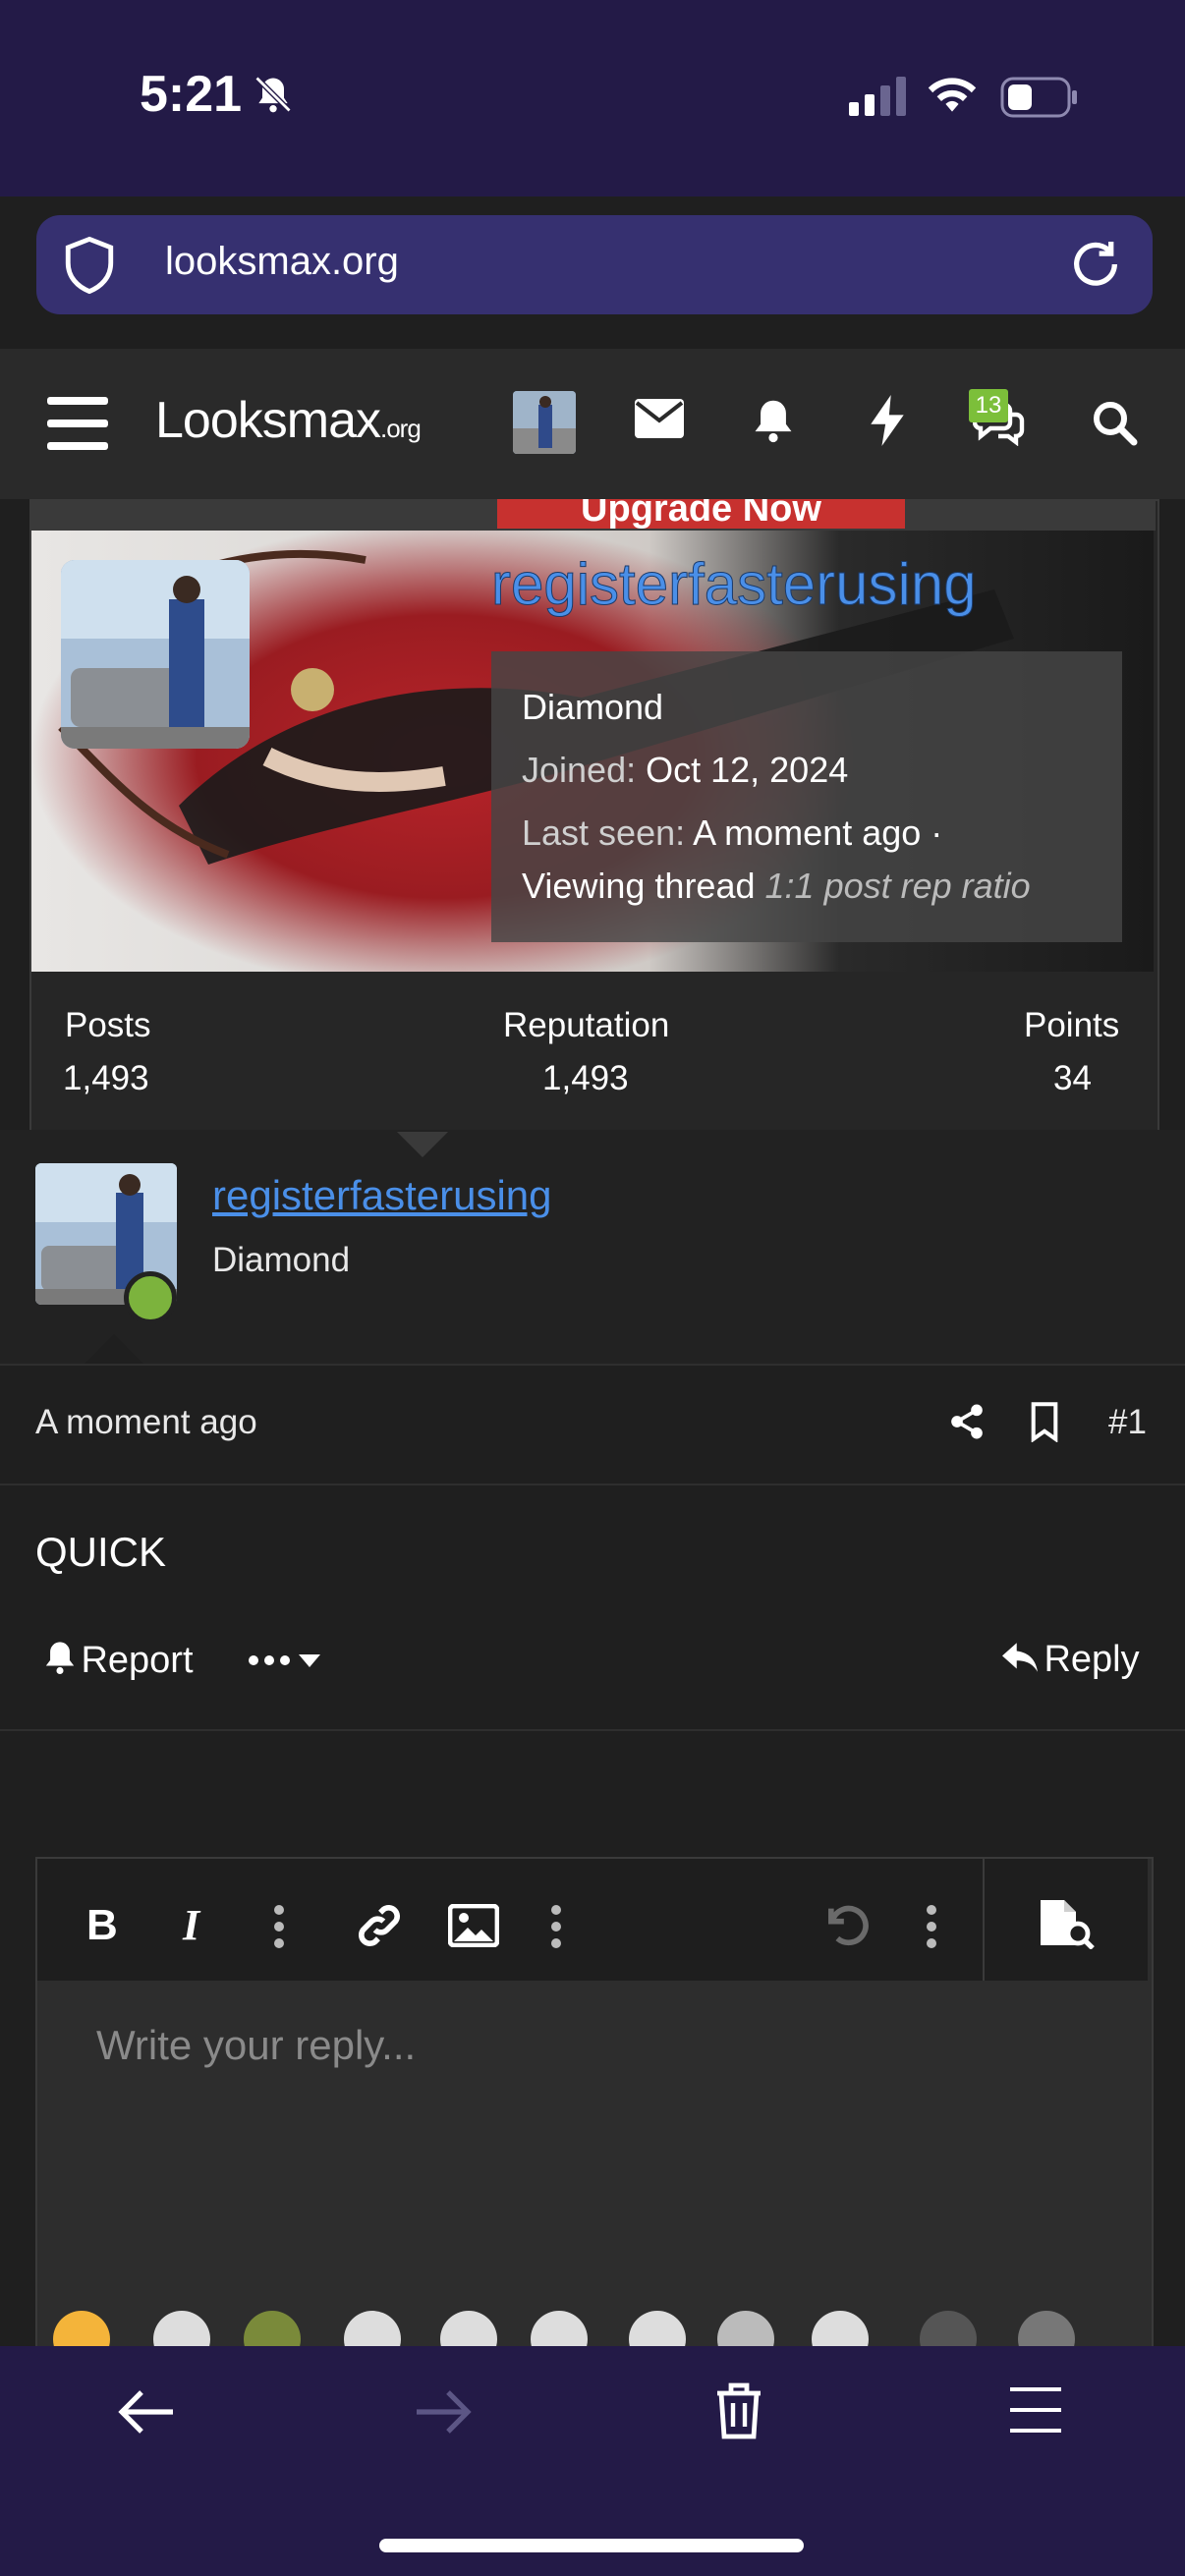 The width and height of the screenshot is (1185, 2576). What do you see at coordinates (739, 2410) in the screenshot?
I see `trash-icon` at bounding box center [739, 2410].